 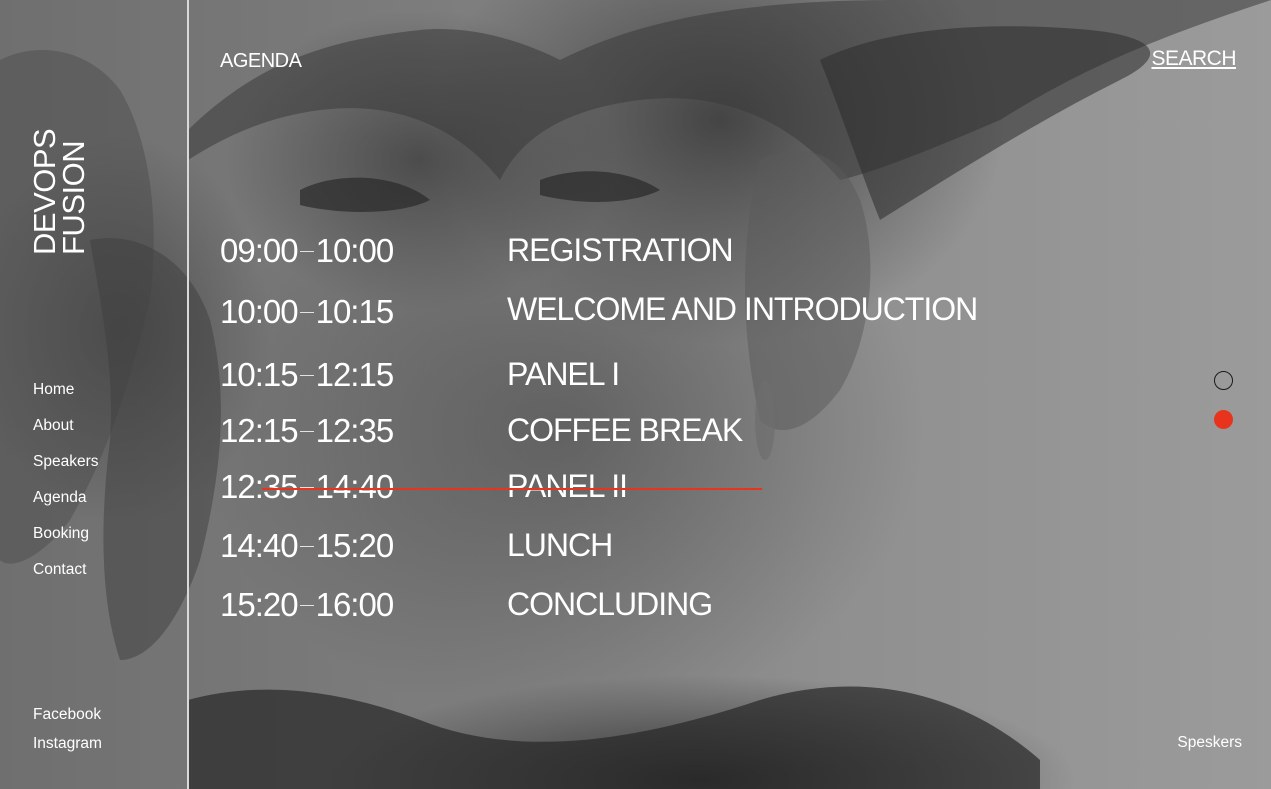 What do you see at coordinates (73, 197) in the screenshot?
I see `brand-logo-line2: FUSION` at bounding box center [73, 197].